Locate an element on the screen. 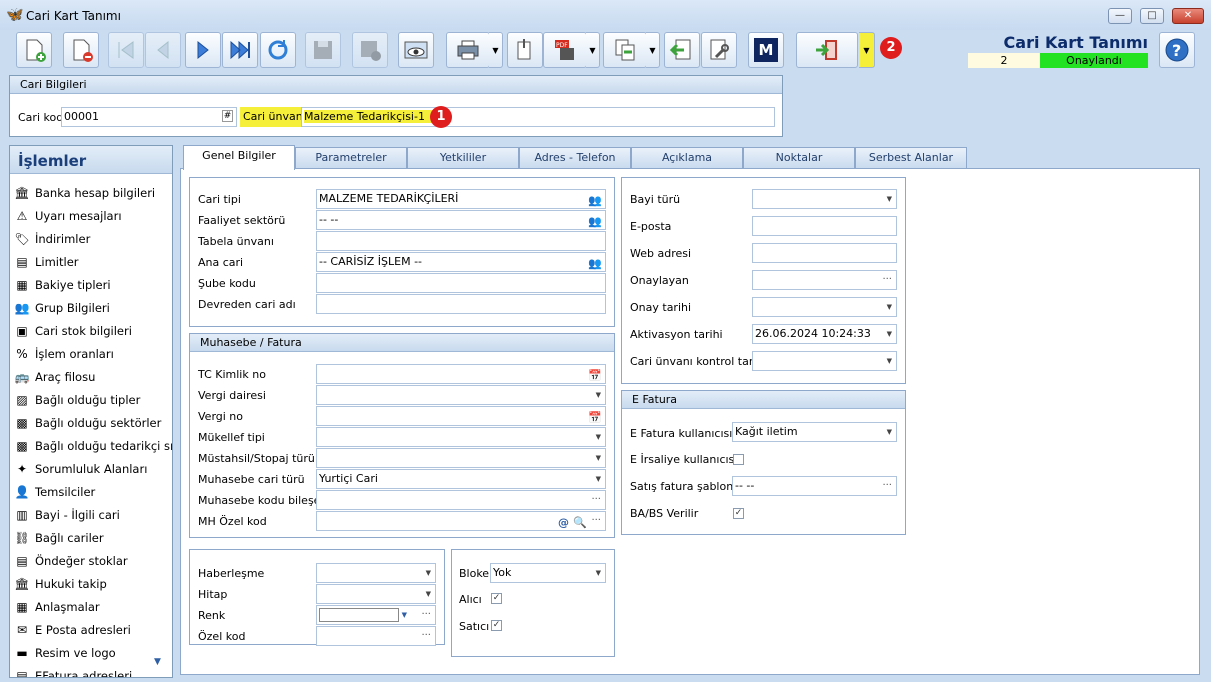 The height and width of the screenshot is (682, 1211). tc-input: 📅 is located at coordinates (461, 374).